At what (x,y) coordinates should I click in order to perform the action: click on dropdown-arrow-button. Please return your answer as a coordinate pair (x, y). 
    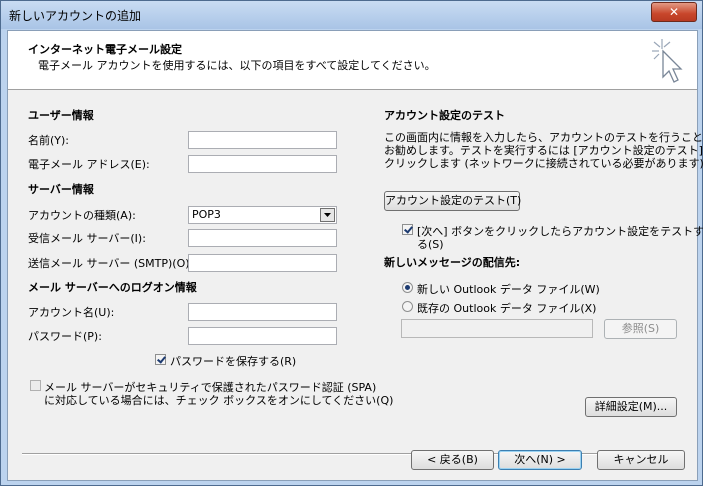
    Looking at the image, I should click on (327, 215).